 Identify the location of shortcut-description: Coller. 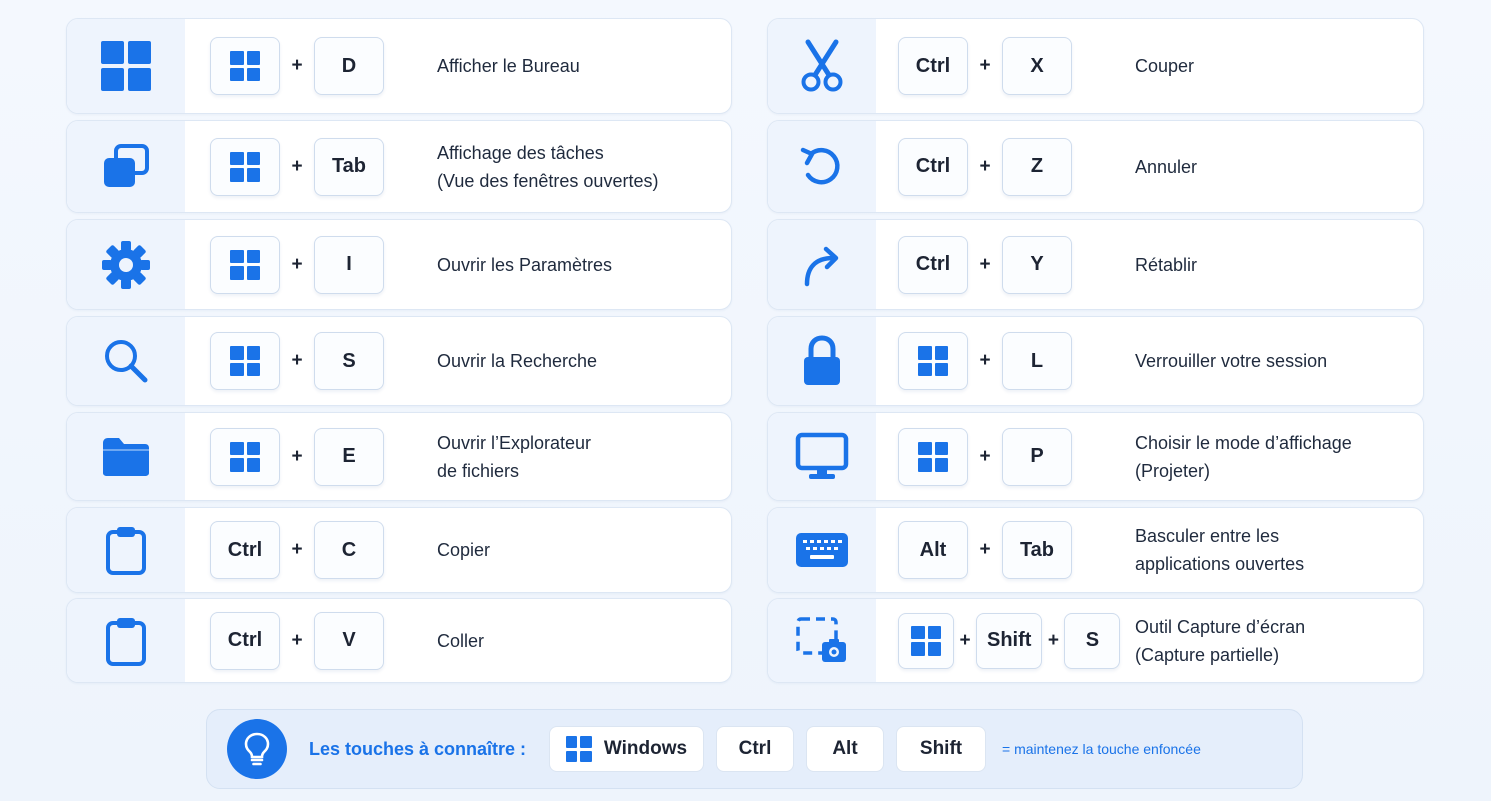
(460, 641).